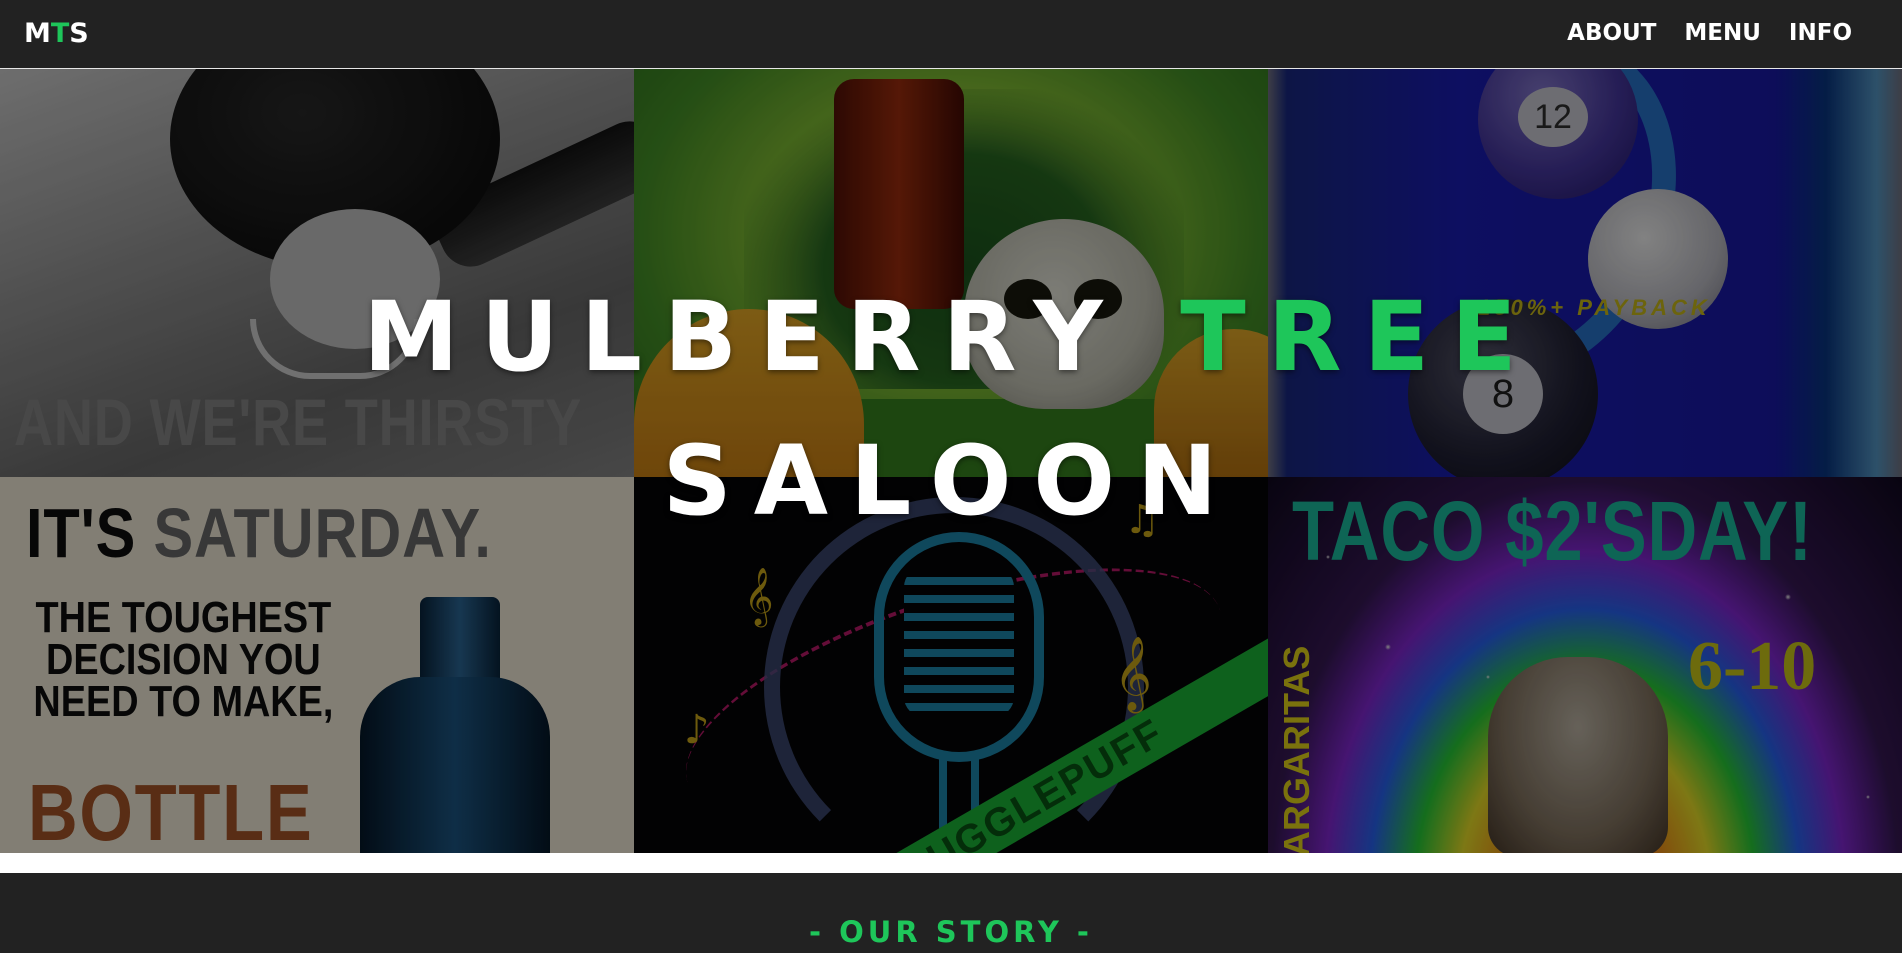 The height and width of the screenshot is (953, 1902). What do you see at coordinates (79, 33) in the screenshot?
I see `brand-letter-s: S` at bounding box center [79, 33].